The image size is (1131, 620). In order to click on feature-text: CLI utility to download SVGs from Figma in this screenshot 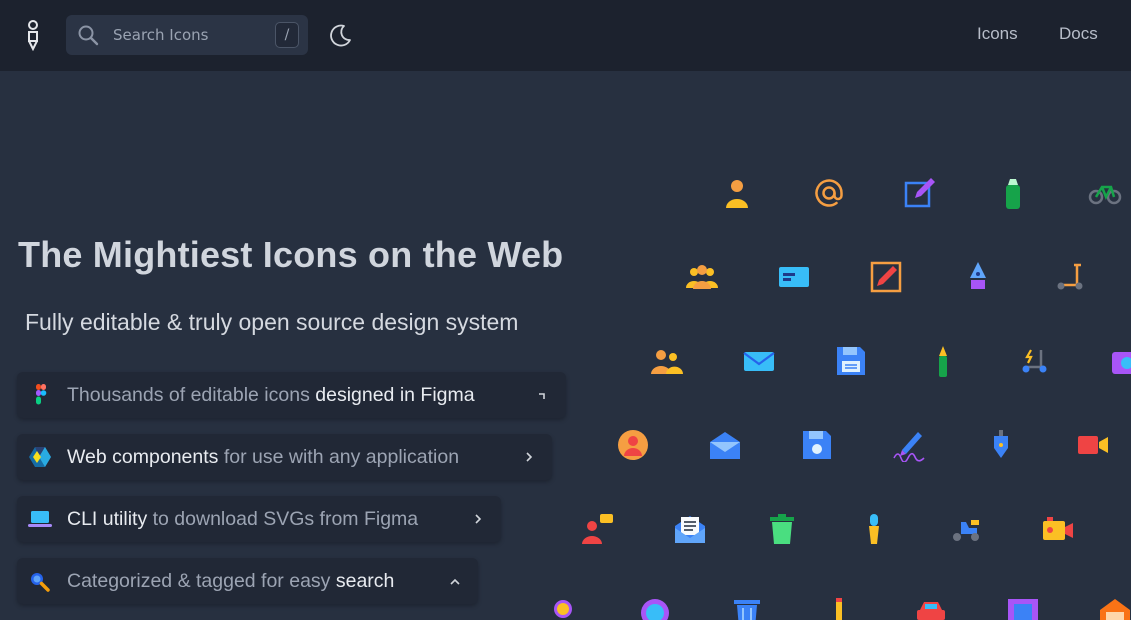, I will do `click(242, 519)`.